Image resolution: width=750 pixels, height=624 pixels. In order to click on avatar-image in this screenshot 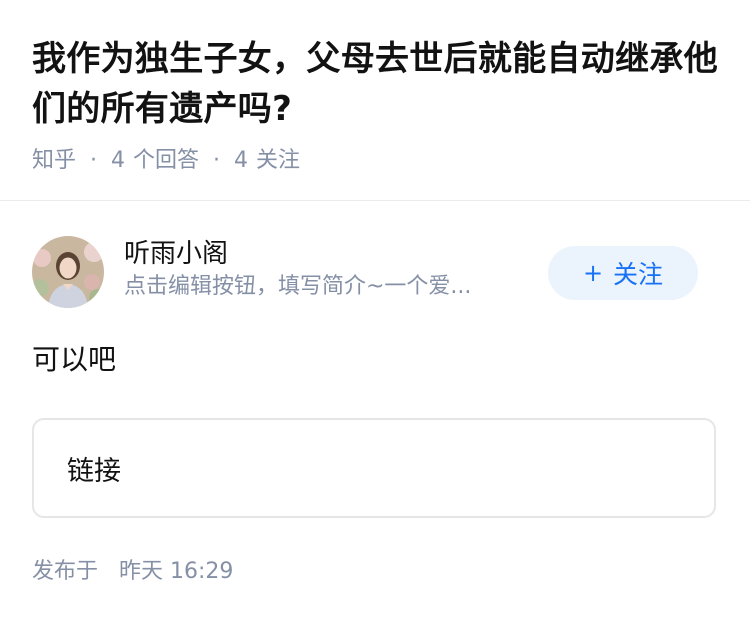, I will do `click(68, 272)`.